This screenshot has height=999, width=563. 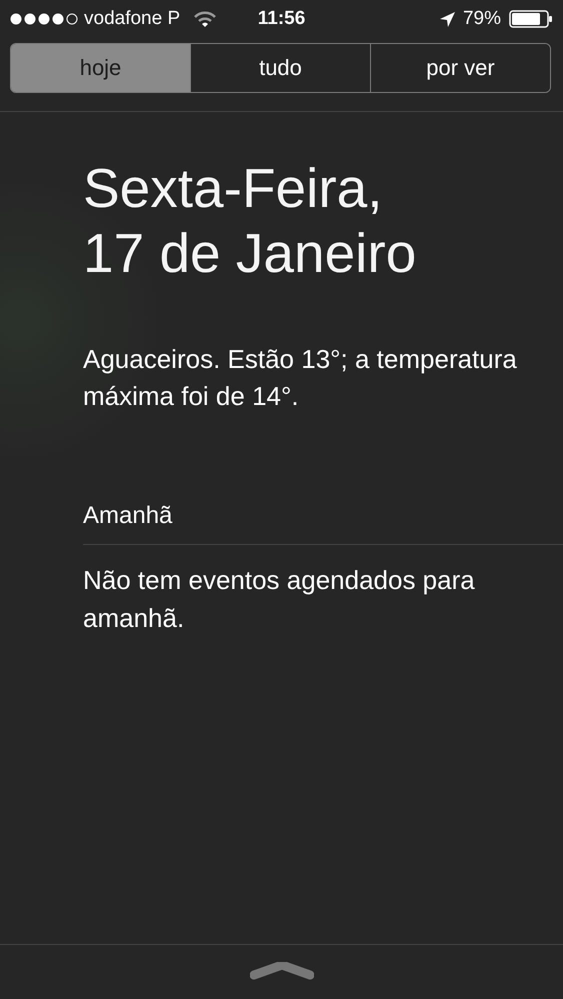 I want to click on segment-tab: por ver, so click(x=460, y=68).